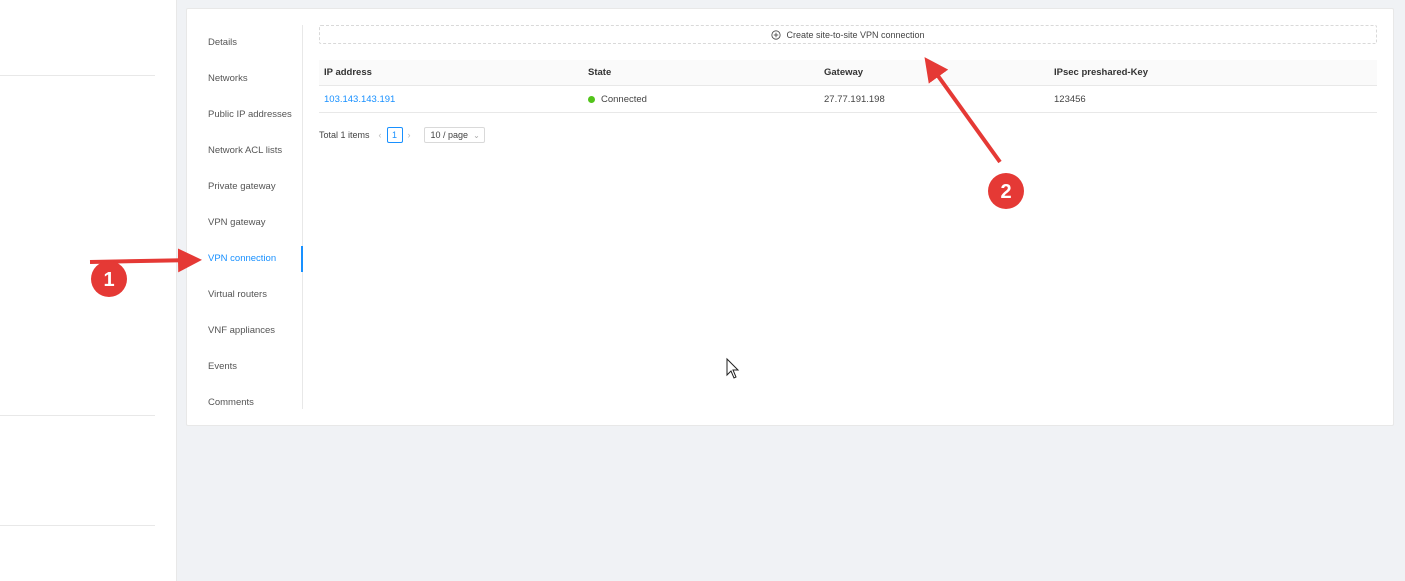 The width and height of the screenshot is (1405, 581). What do you see at coordinates (855, 34) in the screenshot?
I see `create-button-label: Create site-to-site VPN connection` at bounding box center [855, 34].